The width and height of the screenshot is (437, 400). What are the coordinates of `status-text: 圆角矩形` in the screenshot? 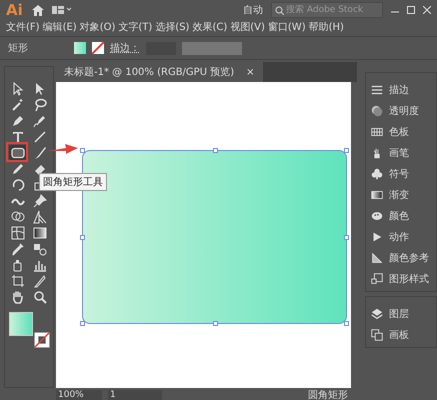 It's located at (328, 394).